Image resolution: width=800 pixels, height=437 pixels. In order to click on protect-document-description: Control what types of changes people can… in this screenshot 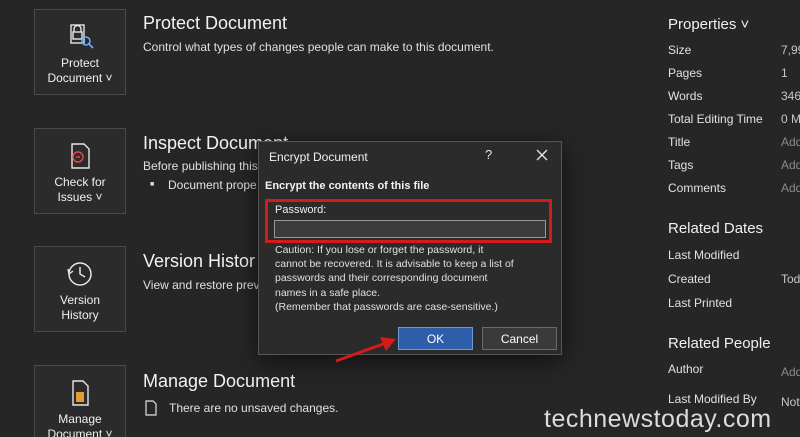, I will do `click(318, 47)`.